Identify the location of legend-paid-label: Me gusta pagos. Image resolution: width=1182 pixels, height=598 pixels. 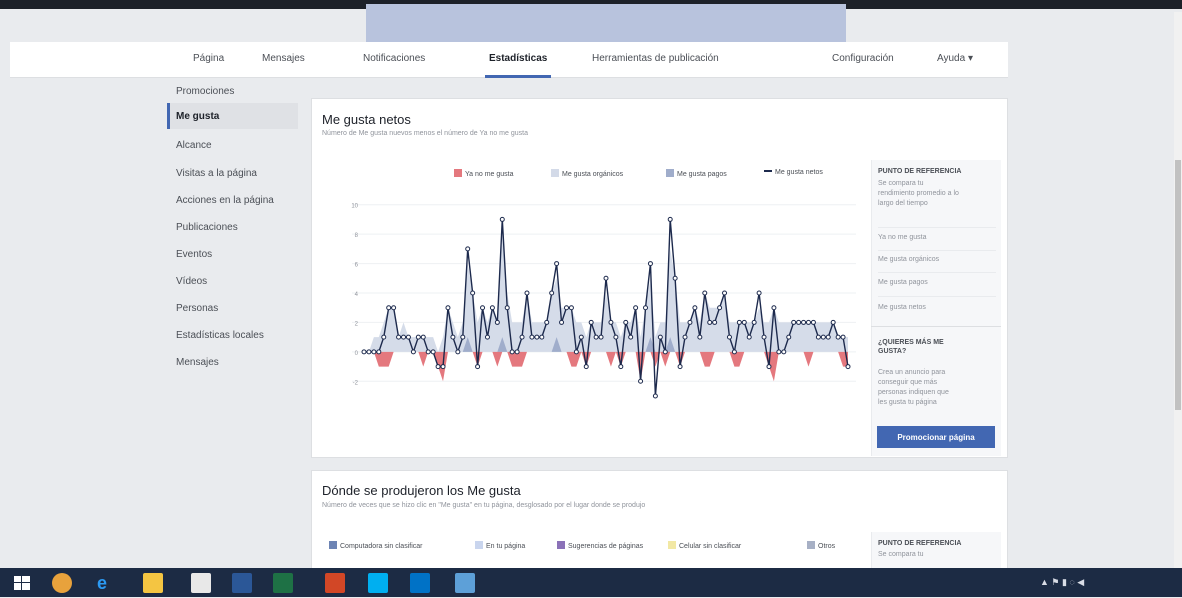
(702, 174).